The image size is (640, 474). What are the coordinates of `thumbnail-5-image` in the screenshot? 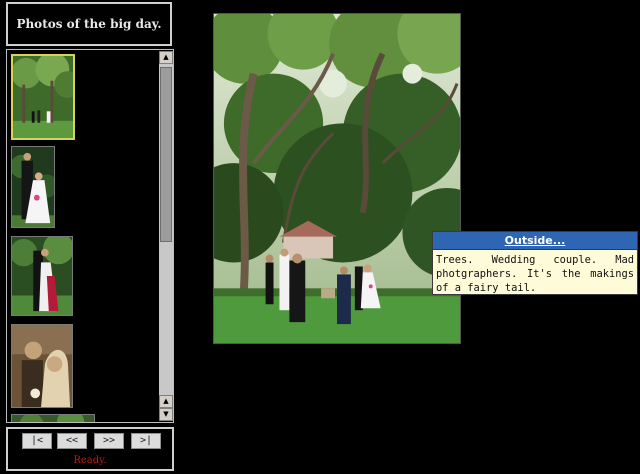 It's located at (53, 418).